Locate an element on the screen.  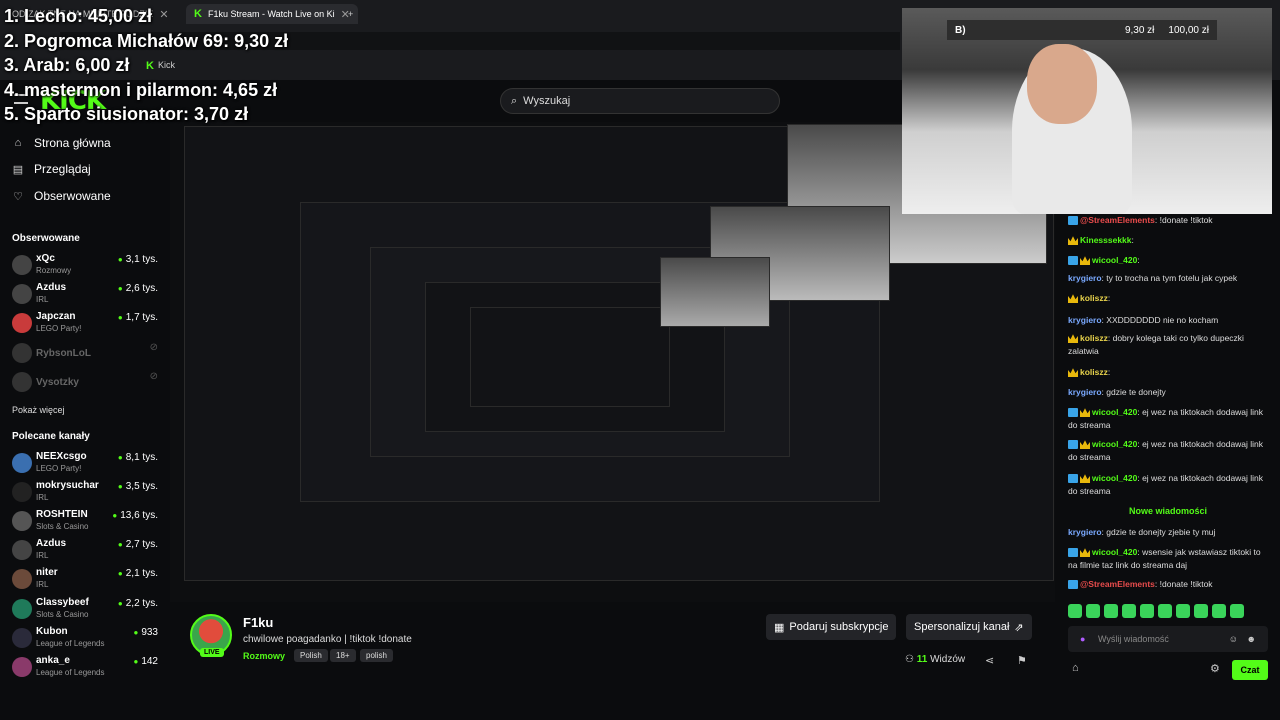
sidebar-channel-xqc: xQcRozmowy3,1 tys. is located at coordinates (87, 266).